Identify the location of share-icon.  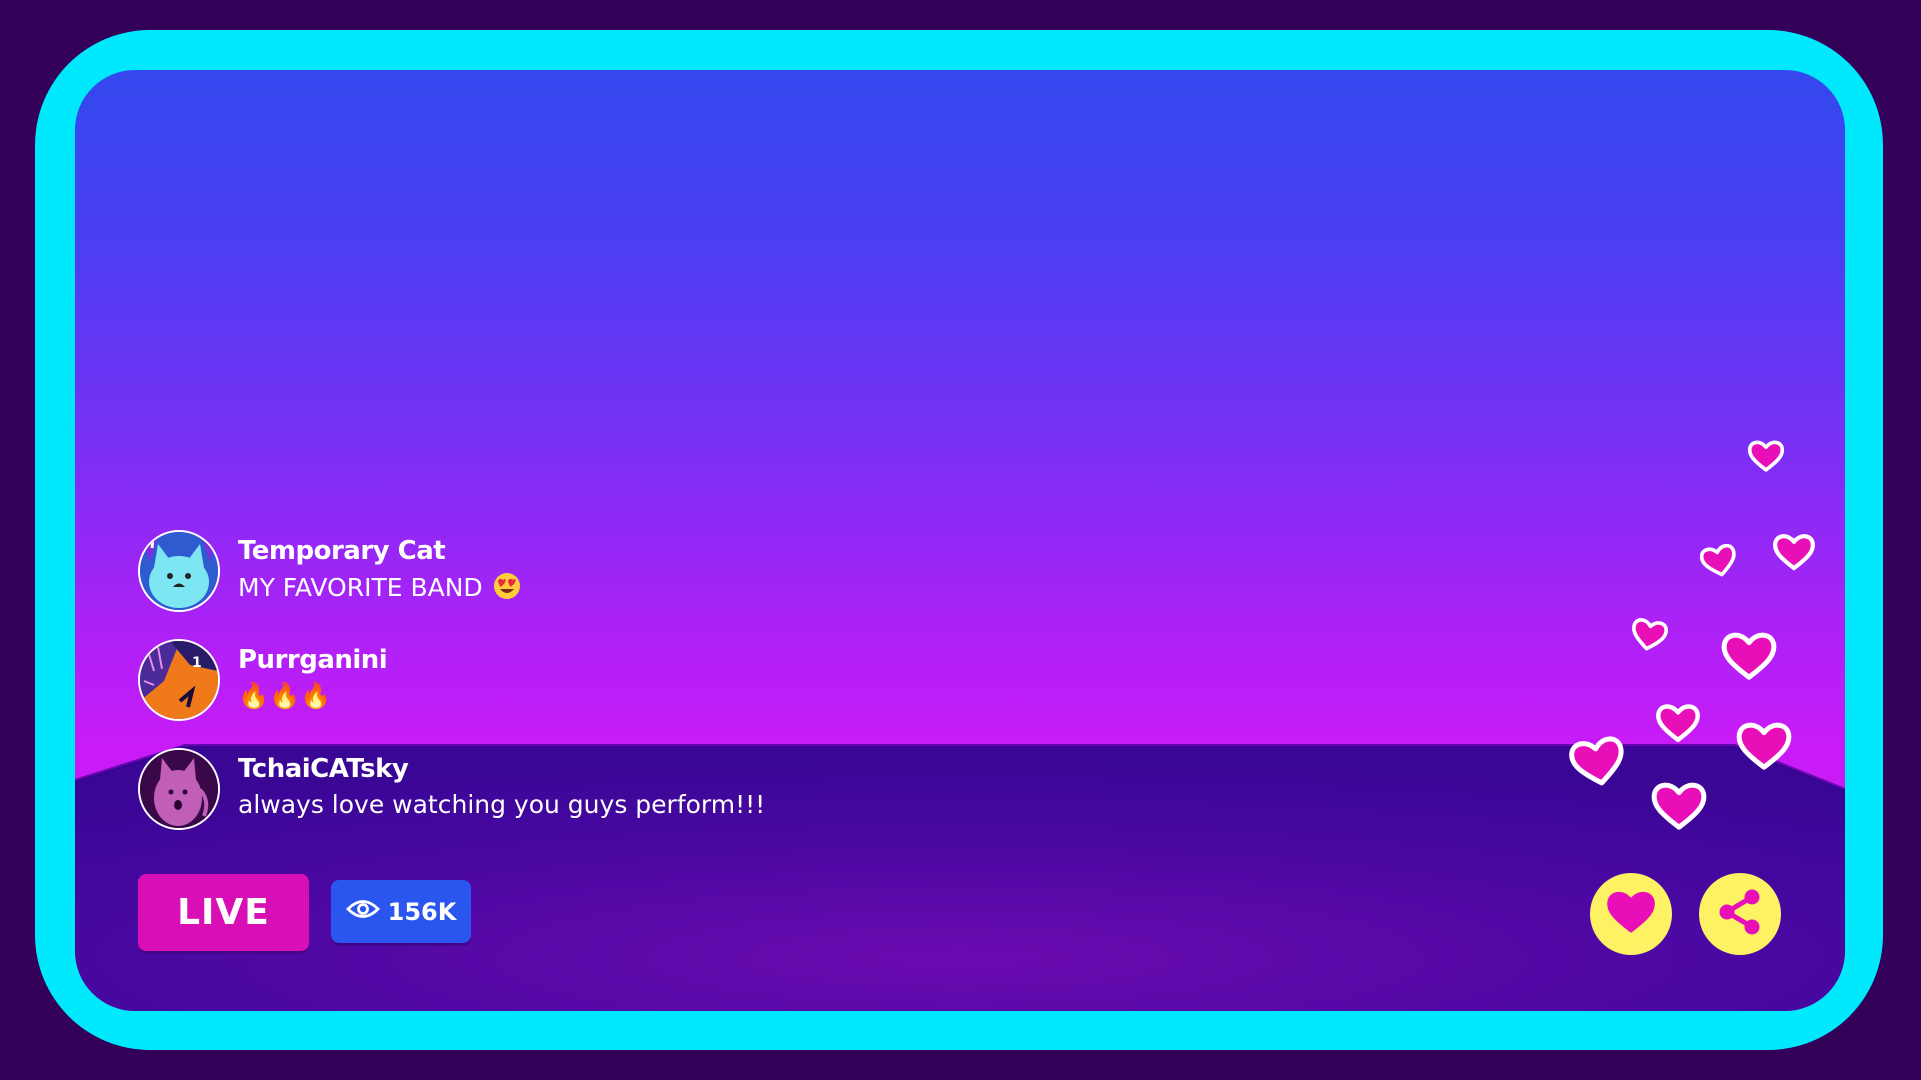
(1740, 914).